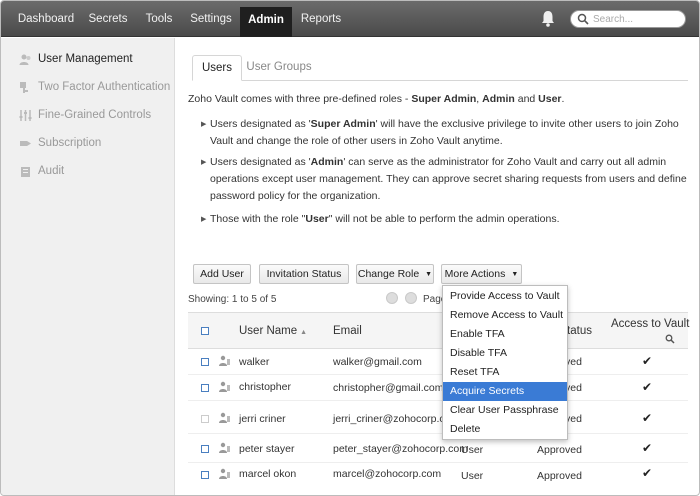  Describe the element at coordinates (205, 331) in the screenshot. I see `select-all-checkbox` at that location.